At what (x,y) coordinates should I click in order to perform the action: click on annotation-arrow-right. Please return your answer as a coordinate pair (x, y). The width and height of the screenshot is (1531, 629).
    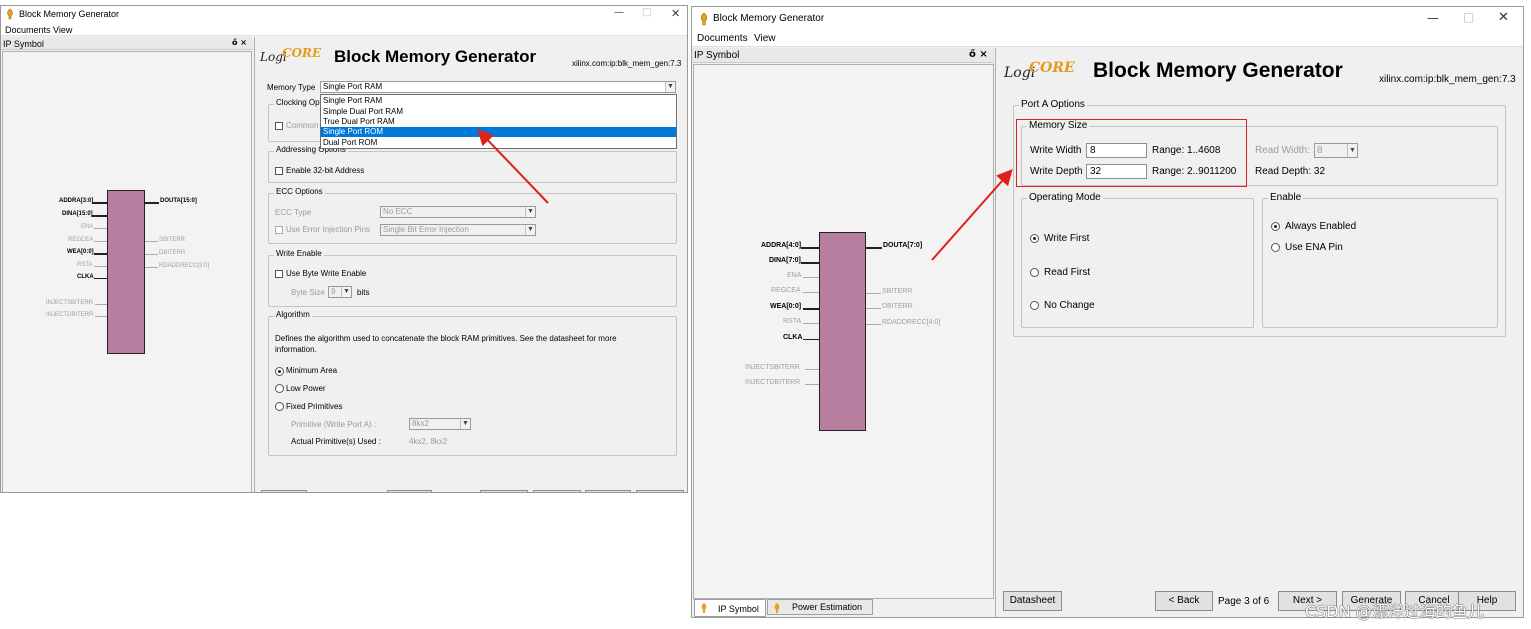
    Looking at the image, I should click on (972, 215).